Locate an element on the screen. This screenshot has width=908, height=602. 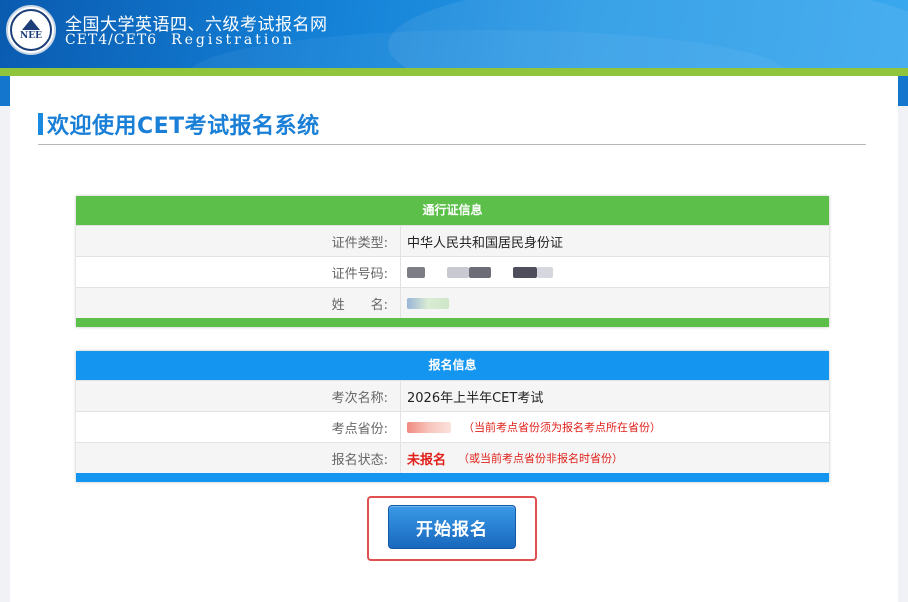
pass-info-title: 通行证信息 is located at coordinates (452, 210).